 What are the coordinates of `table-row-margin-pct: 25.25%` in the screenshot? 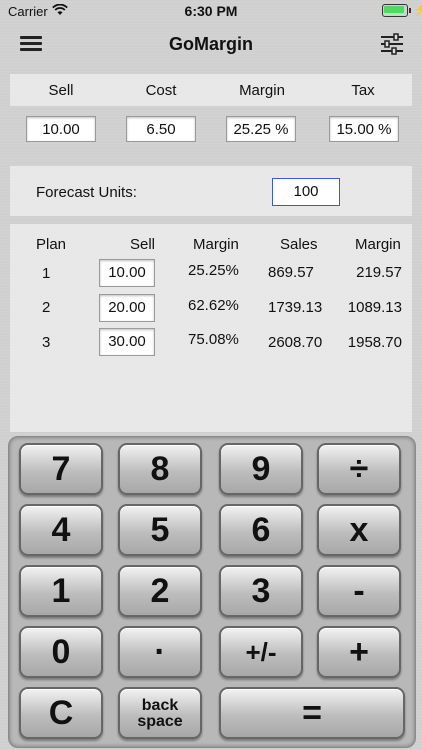 It's located at (213, 270).